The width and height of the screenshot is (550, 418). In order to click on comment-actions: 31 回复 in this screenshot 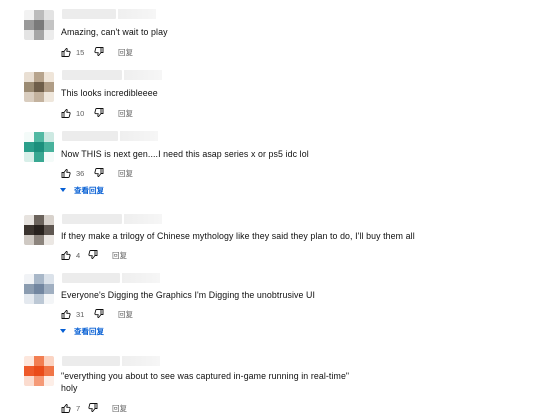, I will do `click(97, 314)`.